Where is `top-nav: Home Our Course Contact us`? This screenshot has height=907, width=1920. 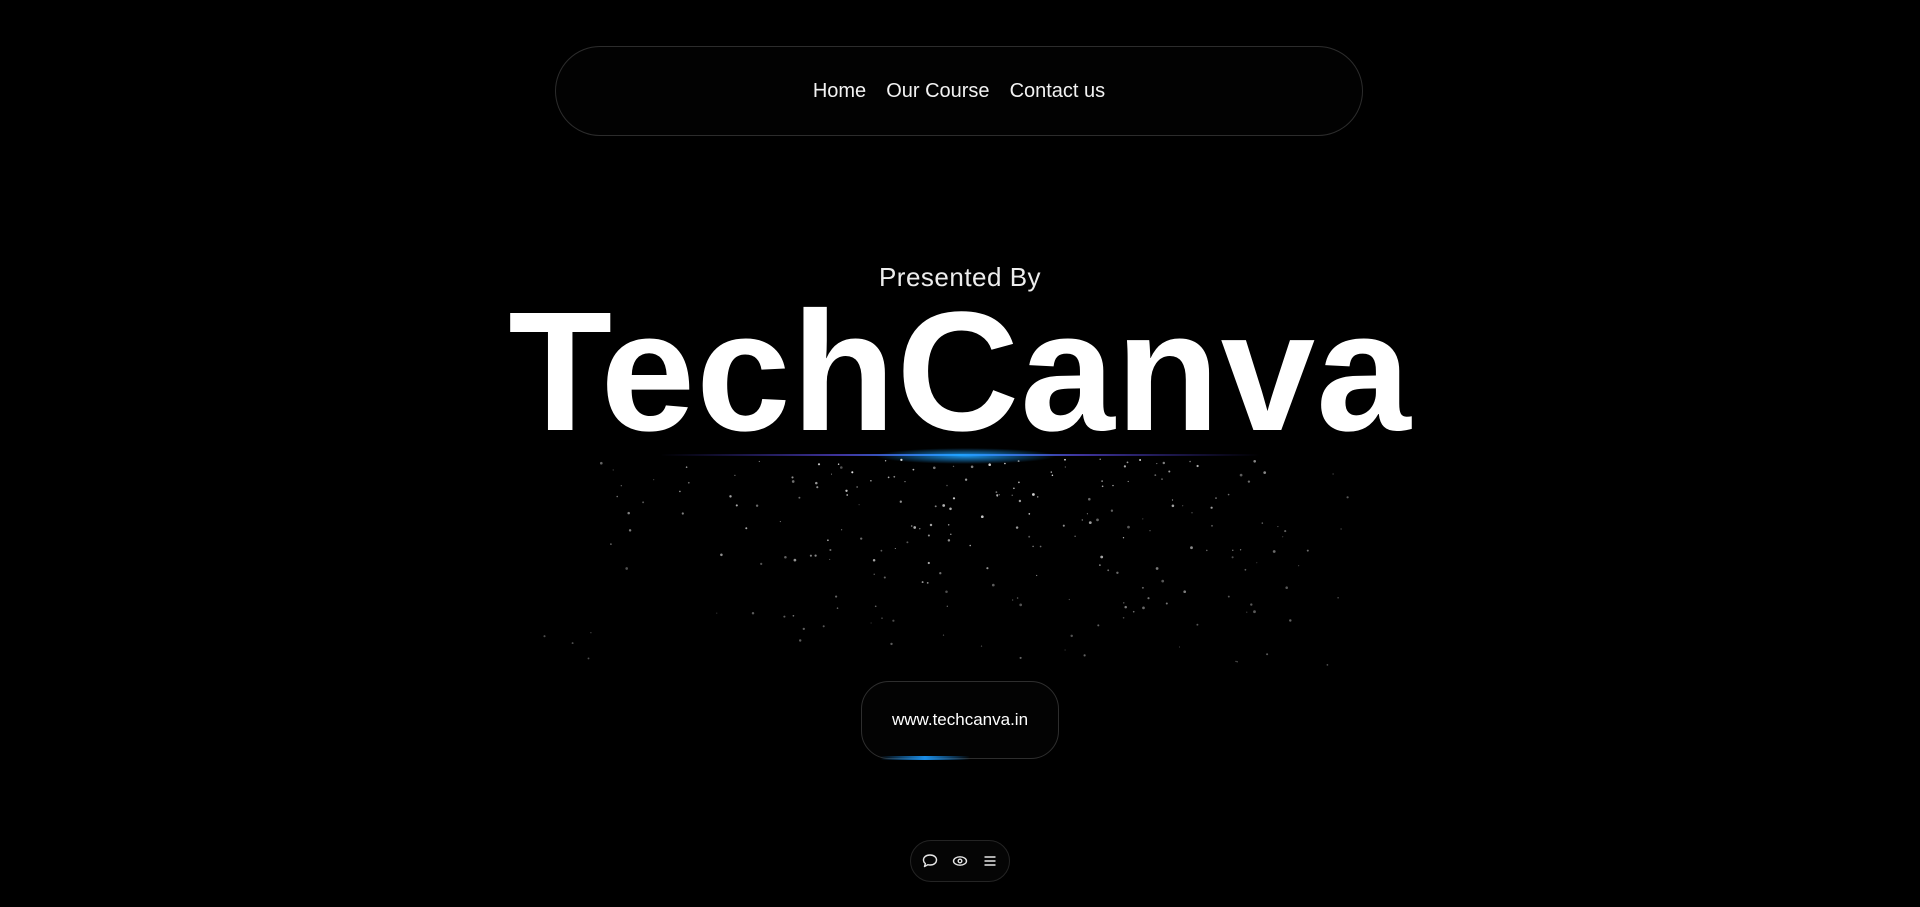 top-nav: Home Our Course Contact us is located at coordinates (959, 91).